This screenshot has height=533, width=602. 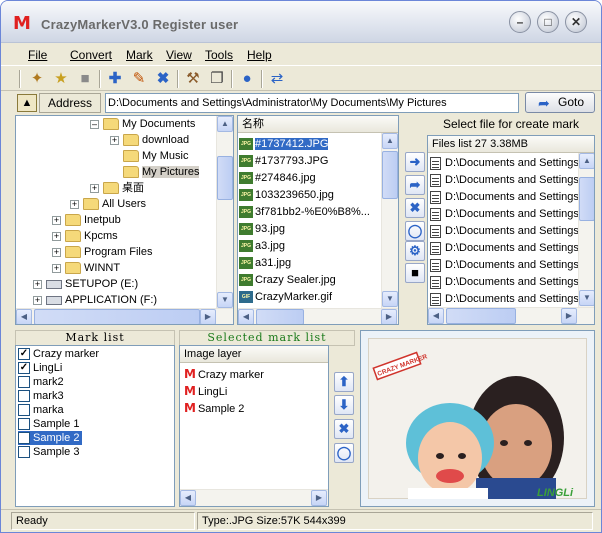 I want to click on file-column-header: 名称, so click(x=318, y=124).